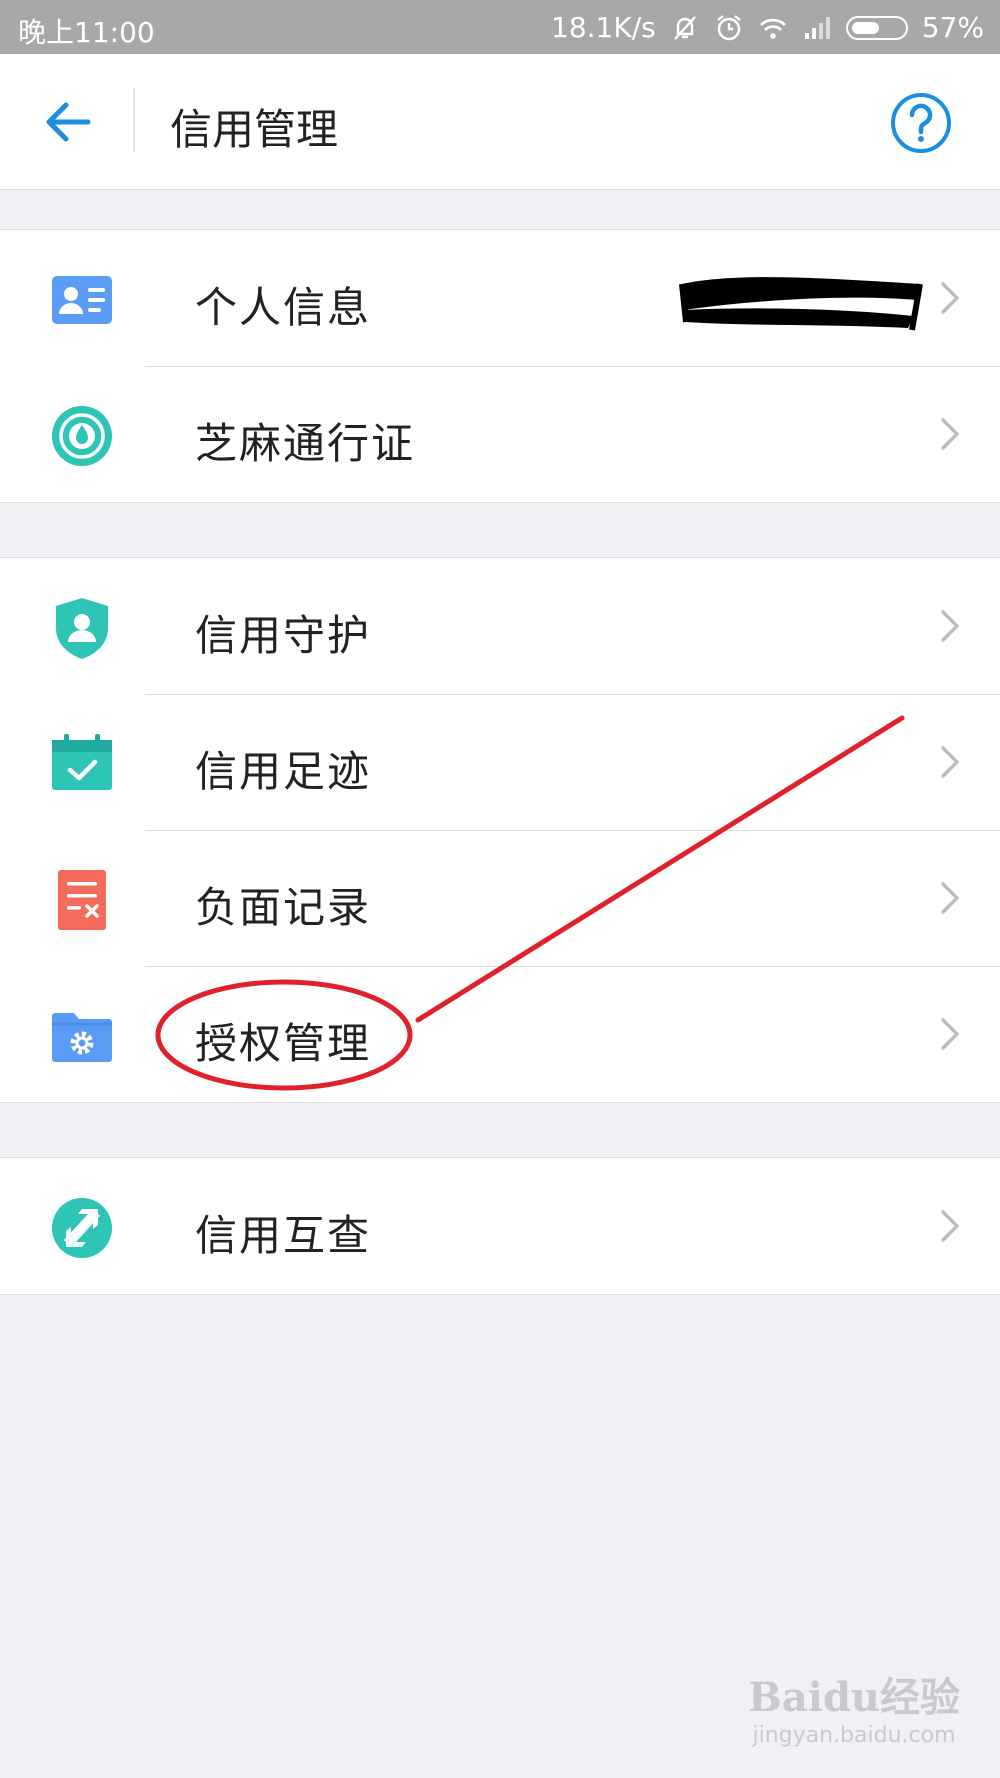 The width and height of the screenshot is (1000, 1778). Describe the element at coordinates (603, 27) in the screenshot. I see `network-speed: 18.1K/s` at that location.